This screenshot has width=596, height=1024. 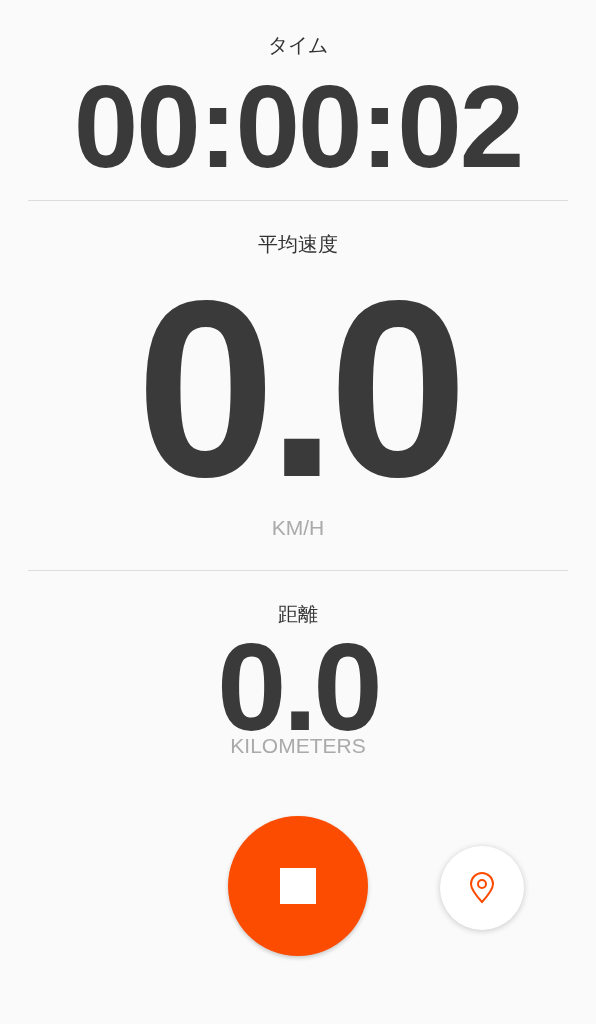 I want to click on map-pin-icon, so click(x=482, y=888).